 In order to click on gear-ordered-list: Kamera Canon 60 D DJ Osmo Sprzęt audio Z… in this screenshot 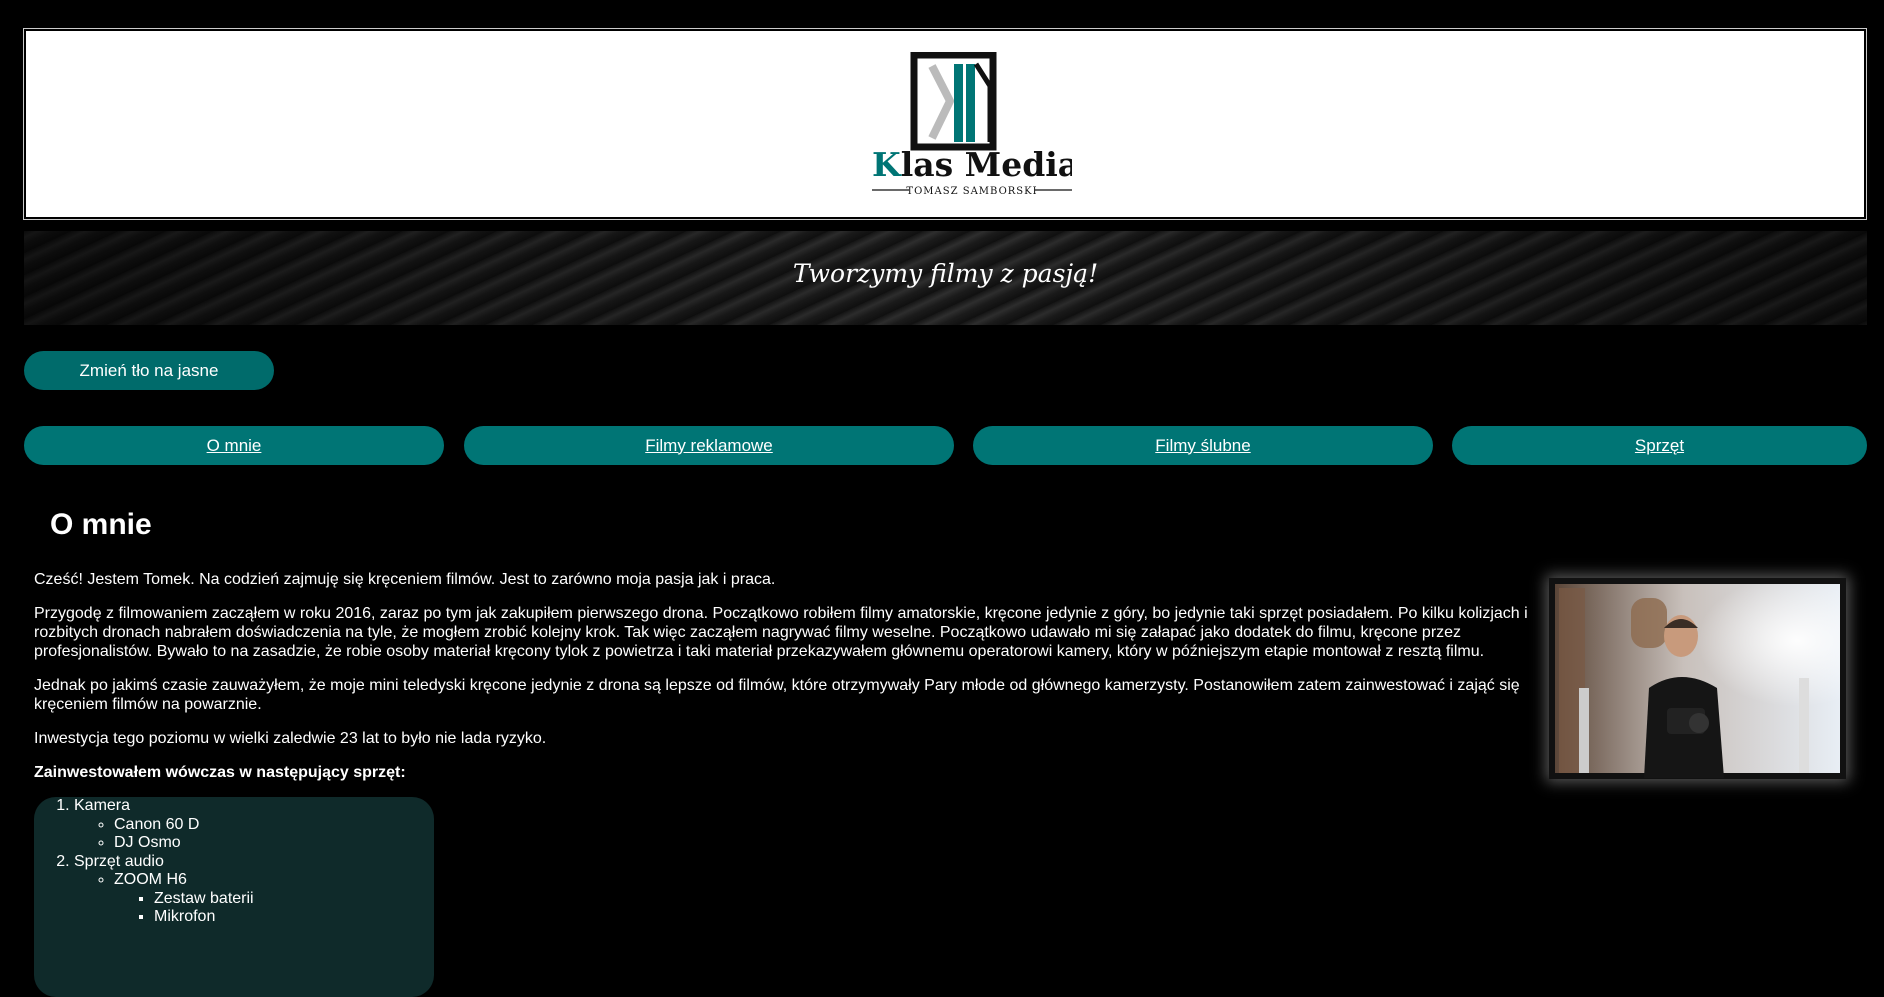, I will do `click(234, 862)`.